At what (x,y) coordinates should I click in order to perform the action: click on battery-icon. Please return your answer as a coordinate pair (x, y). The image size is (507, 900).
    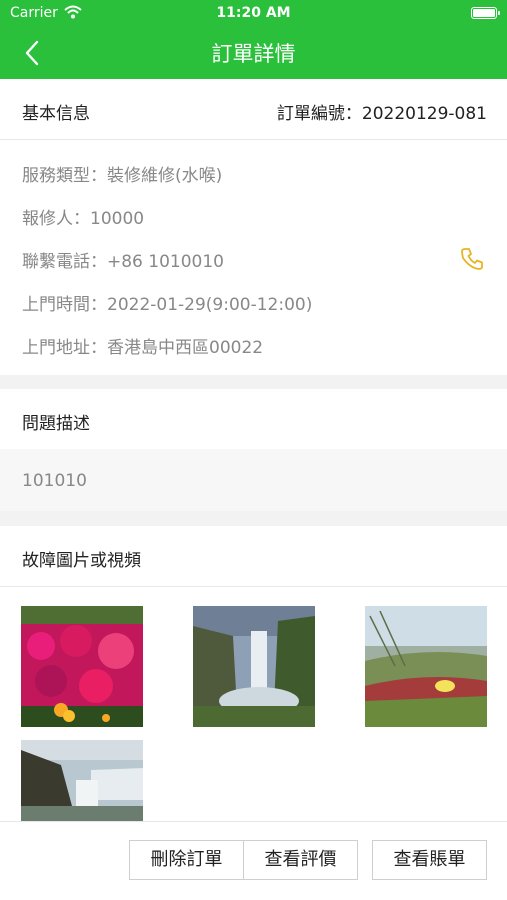
    Looking at the image, I should click on (485, 13).